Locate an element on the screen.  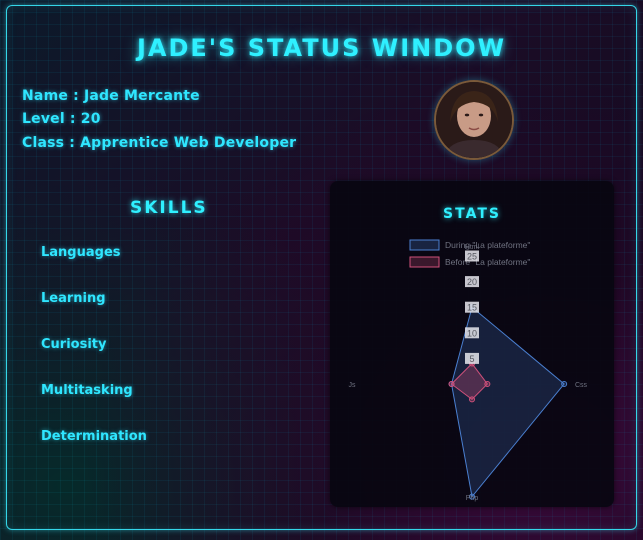
skill-item: Multitasking is located at coordinates (87, 390).